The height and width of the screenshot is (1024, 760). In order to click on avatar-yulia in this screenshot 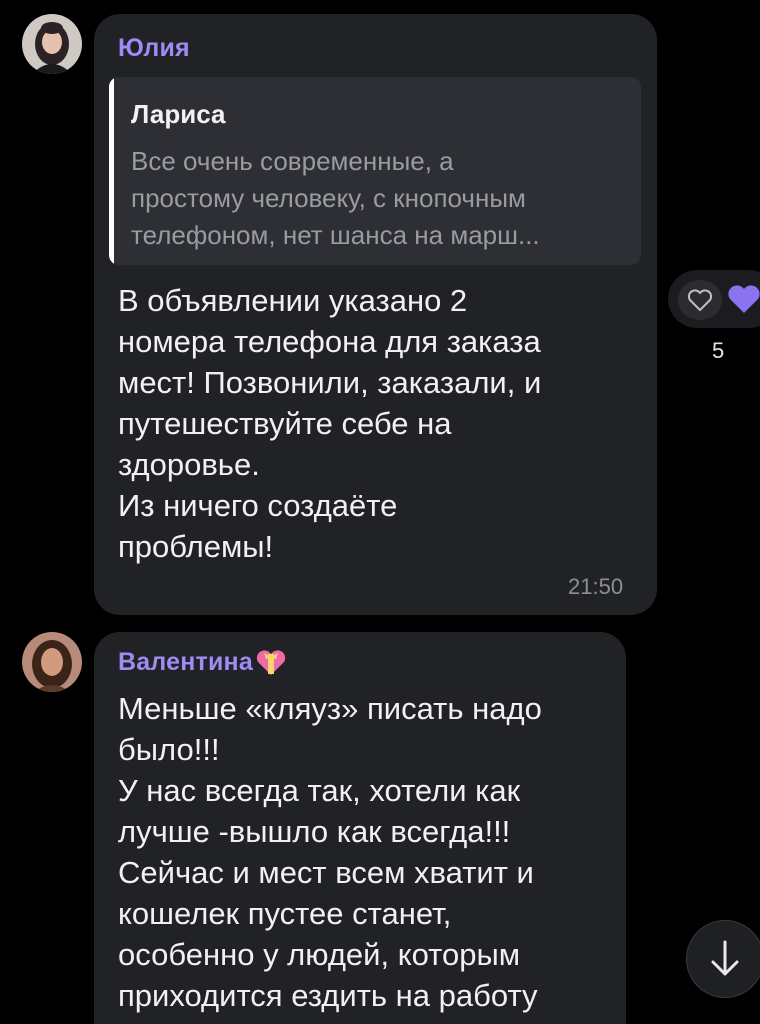, I will do `click(52, 44)`.